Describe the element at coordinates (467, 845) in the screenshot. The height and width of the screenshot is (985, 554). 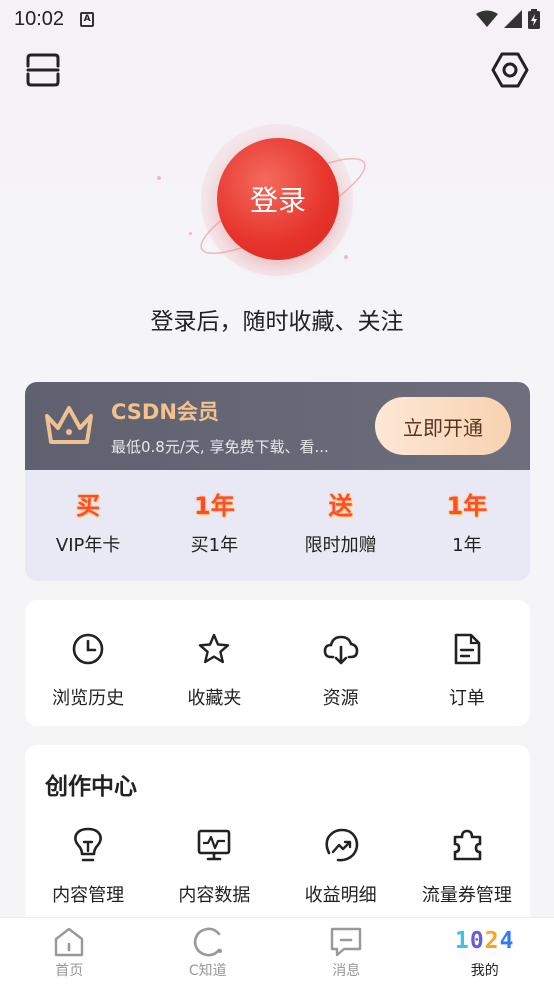
I see `ticket-icon` at that location.